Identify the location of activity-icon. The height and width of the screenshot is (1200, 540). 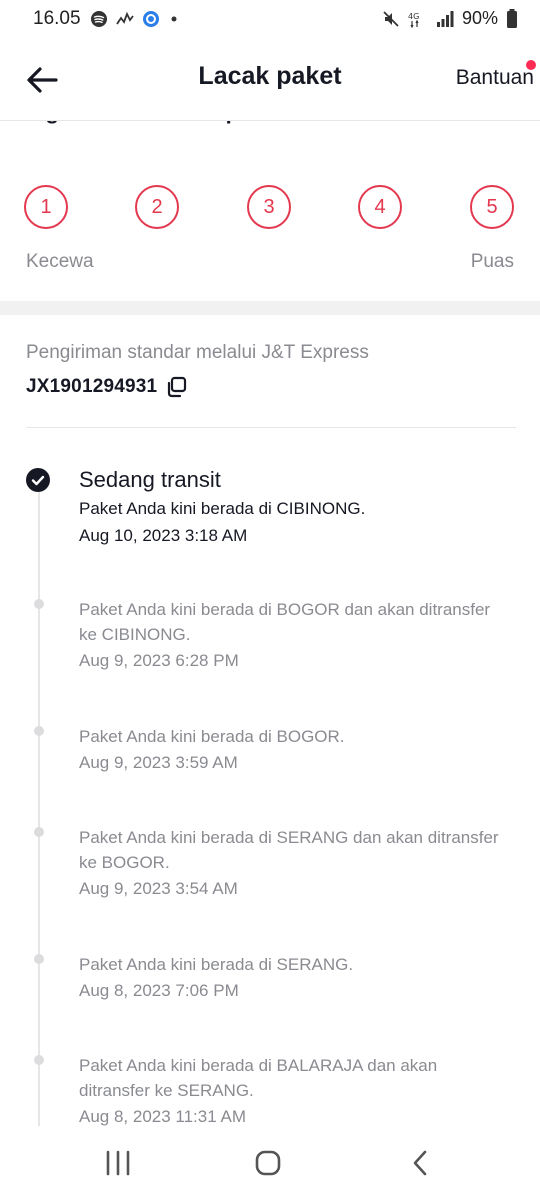
(125, 18).